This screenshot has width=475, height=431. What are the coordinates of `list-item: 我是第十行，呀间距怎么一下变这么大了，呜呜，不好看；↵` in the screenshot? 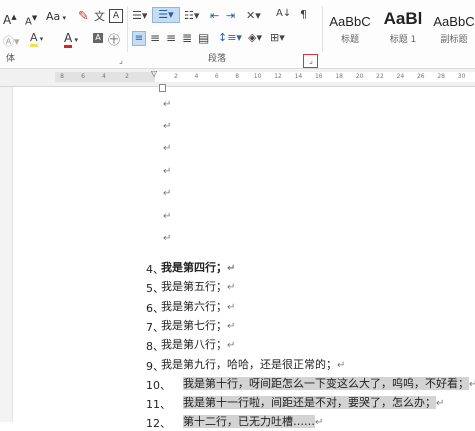 It's located at (329, 384).